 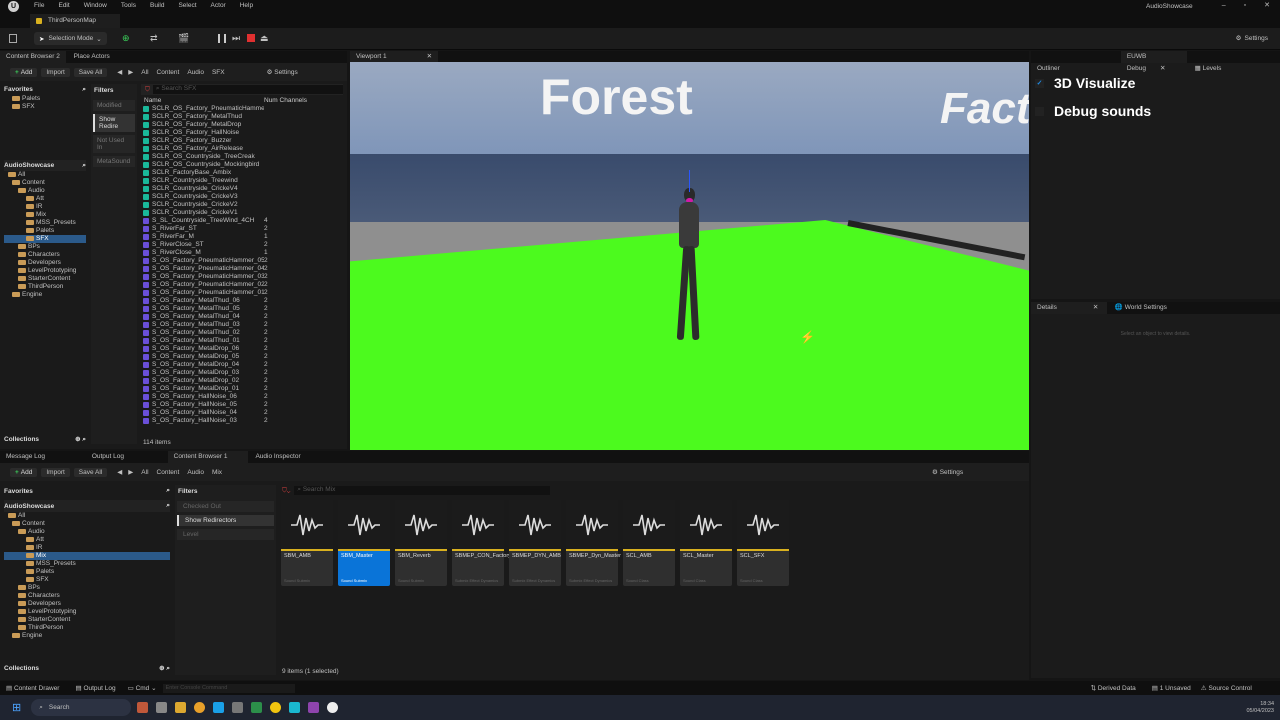 I want to click on asset-row: S_OS_Factory_MetalDrop_02 2, so click(x=242, y=381).